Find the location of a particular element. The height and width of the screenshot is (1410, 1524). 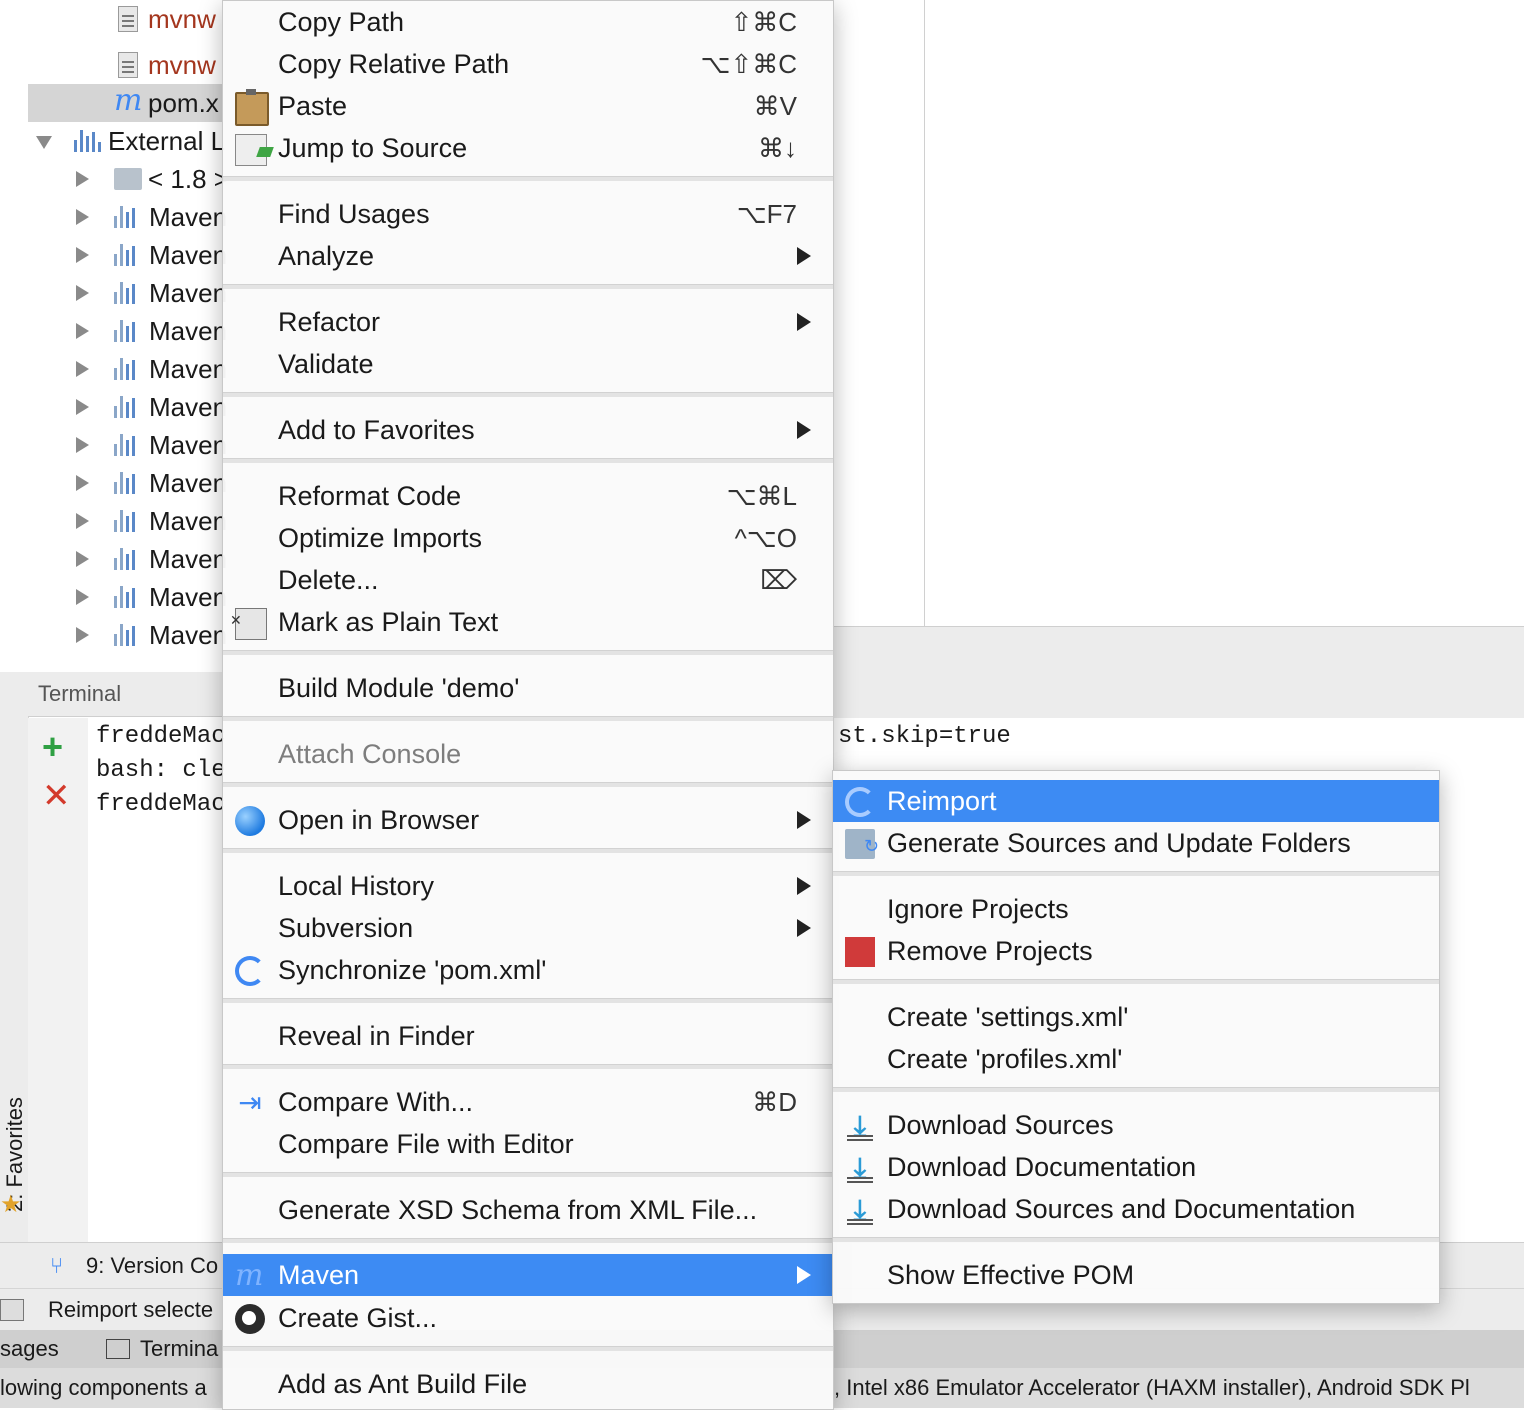

menu-item-local-history: Local History is located at coordinates (528, 886).